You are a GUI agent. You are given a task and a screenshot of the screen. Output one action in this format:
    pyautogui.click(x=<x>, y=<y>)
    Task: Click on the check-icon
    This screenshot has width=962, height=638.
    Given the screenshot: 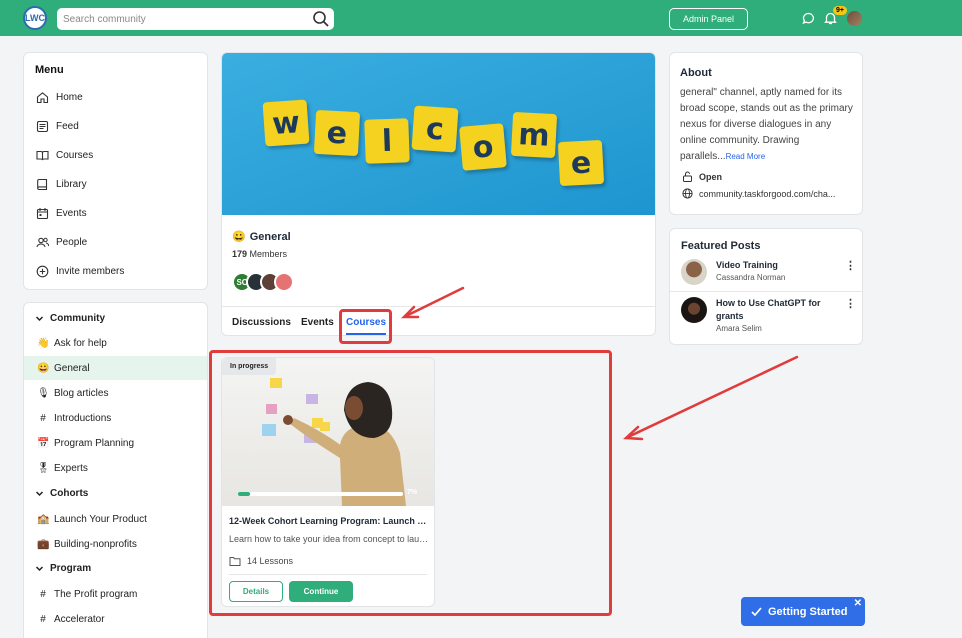 What is the action you would take?
    pyautogui.click(x=756, y=611)
    